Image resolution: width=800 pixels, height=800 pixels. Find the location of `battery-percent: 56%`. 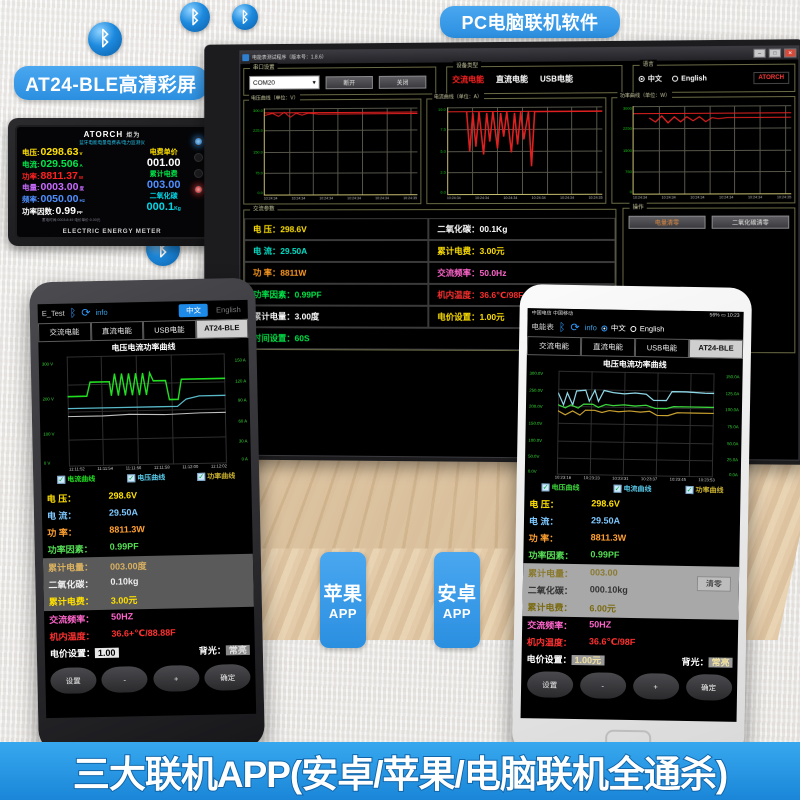

battery-percent: 56% is located at coordinates (714, 315).